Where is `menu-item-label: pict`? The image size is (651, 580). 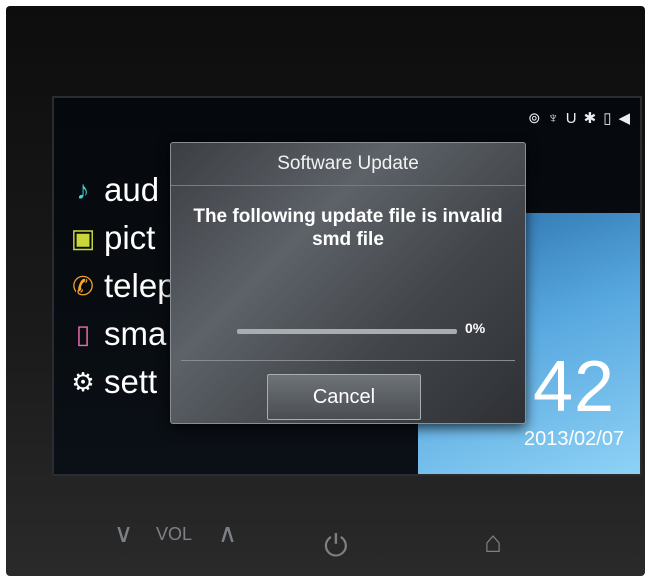 menu-item-label: pict is located at coordinates (130, 237).